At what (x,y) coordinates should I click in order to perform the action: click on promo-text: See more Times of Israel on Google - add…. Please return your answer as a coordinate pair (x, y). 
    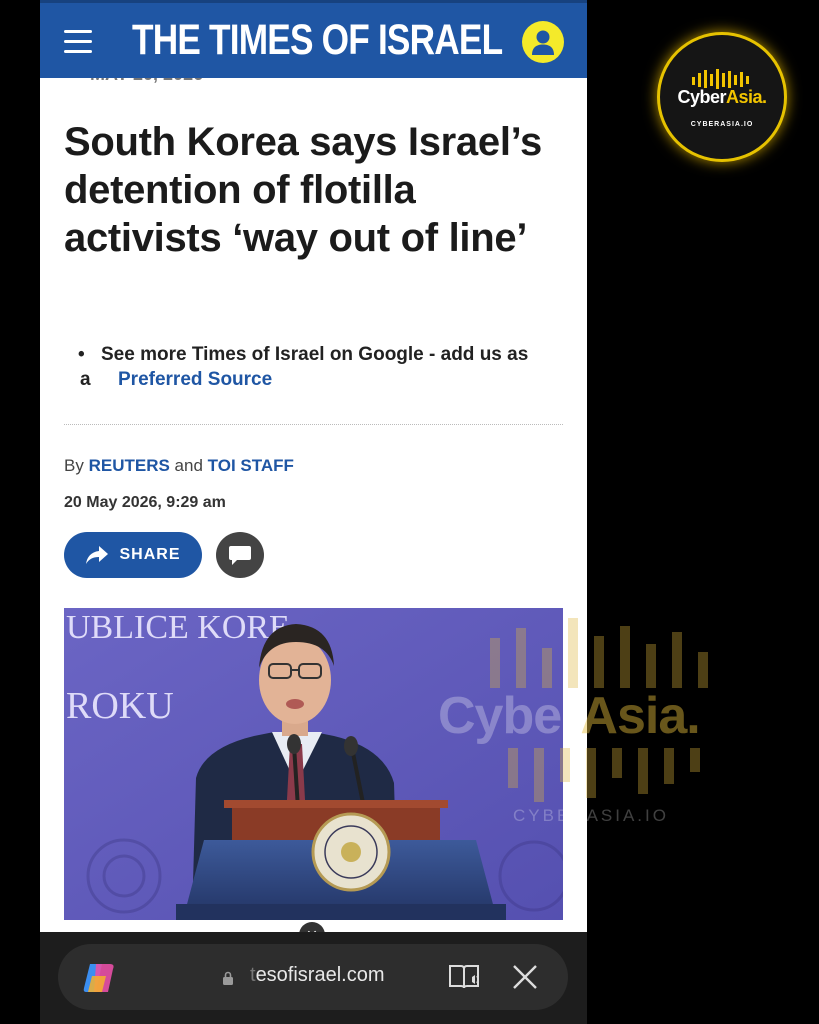
    Looking at the image, I should click on (315, 354).